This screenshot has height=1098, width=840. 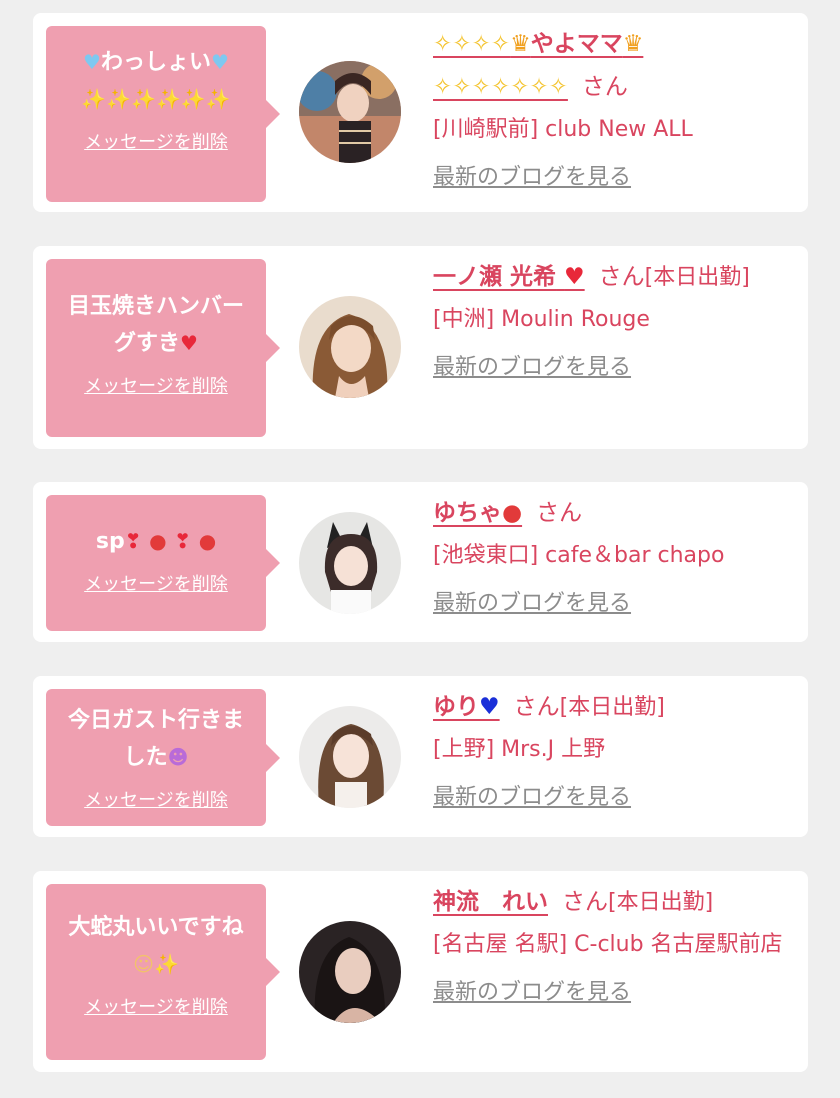 What do you see at coordinates (541, 319) in the screenshot?
I see `shop-name: [中洲] Moulin Rouge` at bounding box center [541, 319].